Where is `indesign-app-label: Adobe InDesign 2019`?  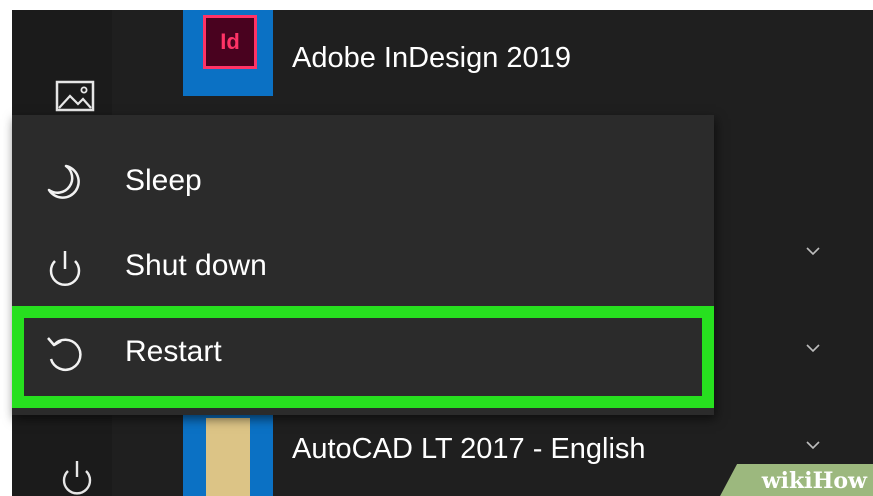
indesign-app-label: Adobe InDesign 2019 is located at coordinates (431, 58).